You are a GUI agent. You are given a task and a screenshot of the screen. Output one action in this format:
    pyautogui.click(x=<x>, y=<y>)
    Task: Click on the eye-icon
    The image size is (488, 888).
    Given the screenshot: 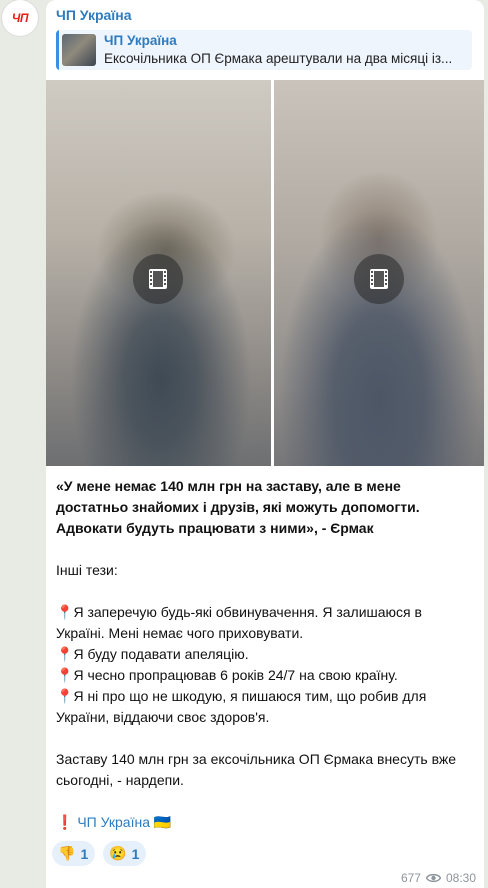 What is the action you would take?
    pyautogui.click(x=433, y=878)
    